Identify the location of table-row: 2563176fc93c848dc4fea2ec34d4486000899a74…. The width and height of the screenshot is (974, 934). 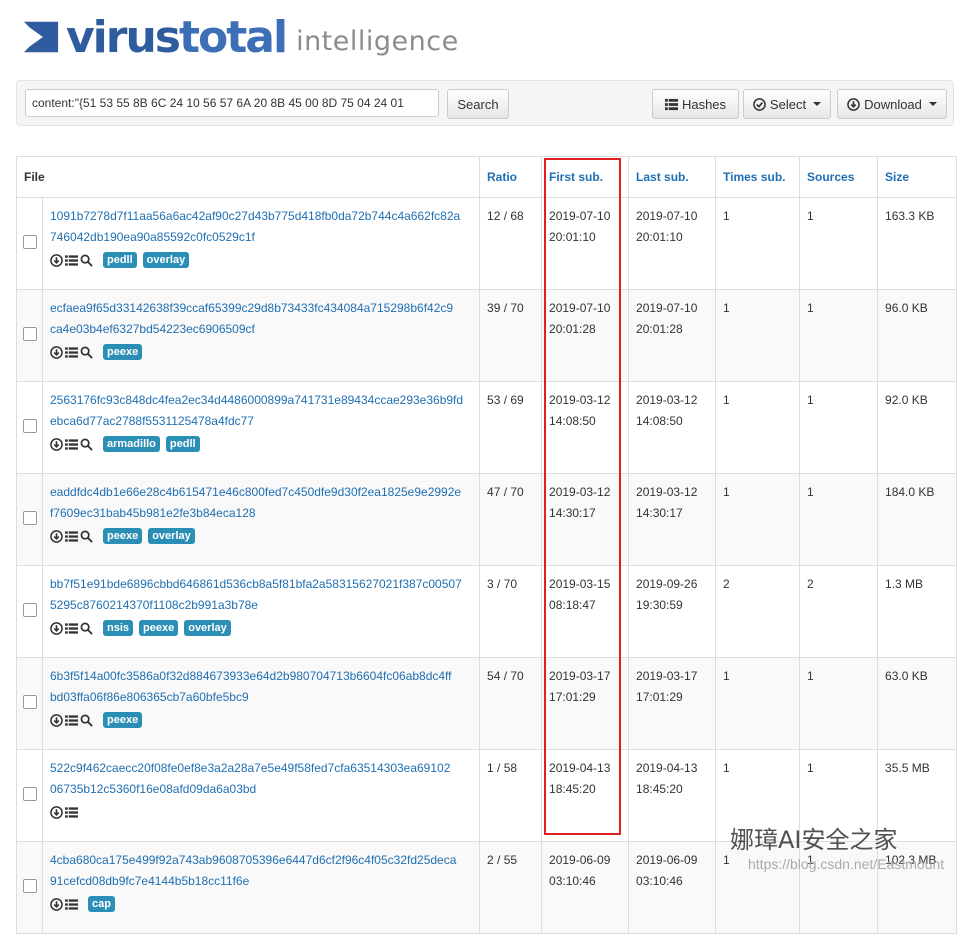
(487, 427).